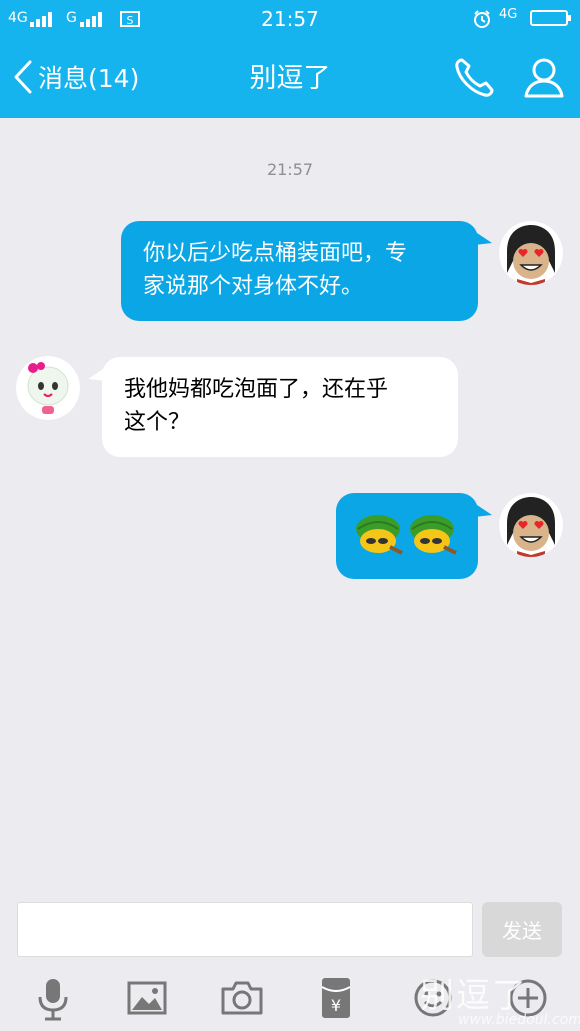  I want to click on status-bar: 4G G S 21:57 4G, so click(290, 18).